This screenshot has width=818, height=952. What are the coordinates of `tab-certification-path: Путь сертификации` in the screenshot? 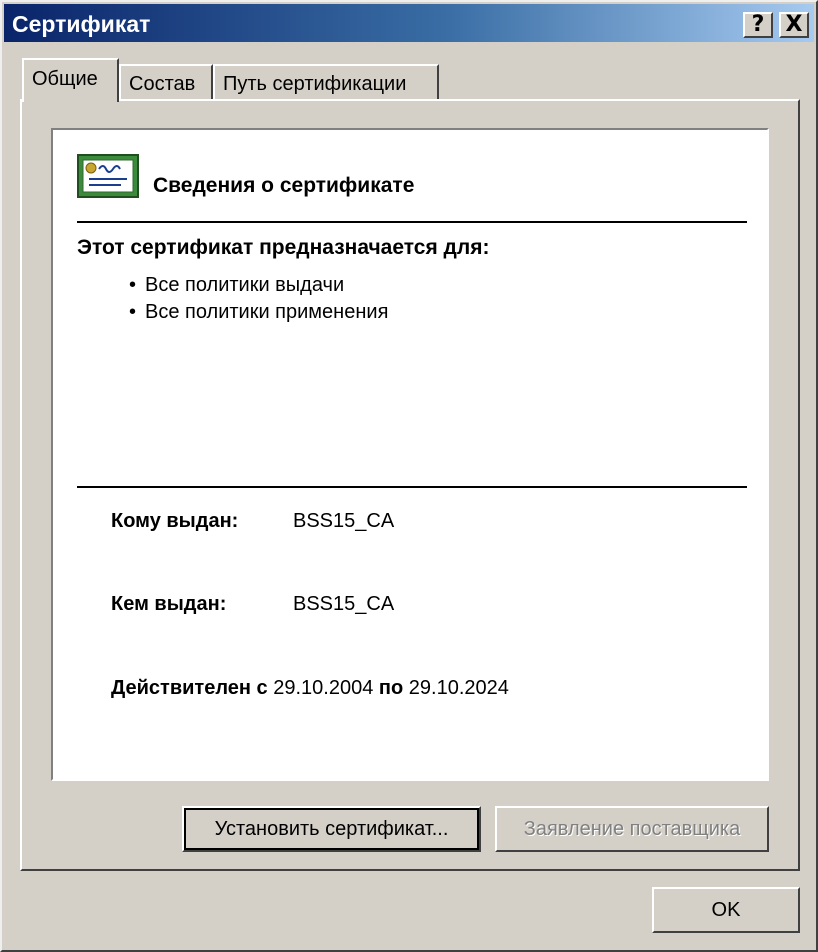 It's located at (326, 82).